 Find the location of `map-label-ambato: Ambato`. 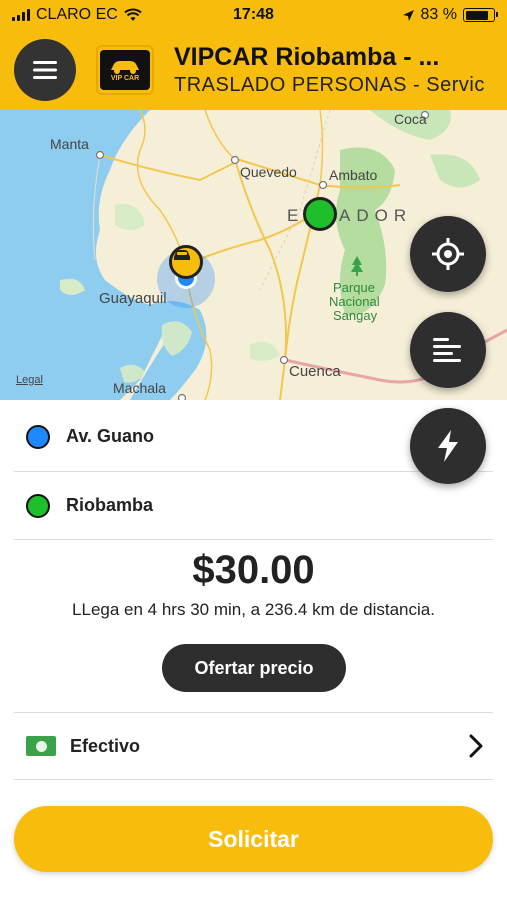

map-label-ambato: Ambato is located at coordinates (353, 175).